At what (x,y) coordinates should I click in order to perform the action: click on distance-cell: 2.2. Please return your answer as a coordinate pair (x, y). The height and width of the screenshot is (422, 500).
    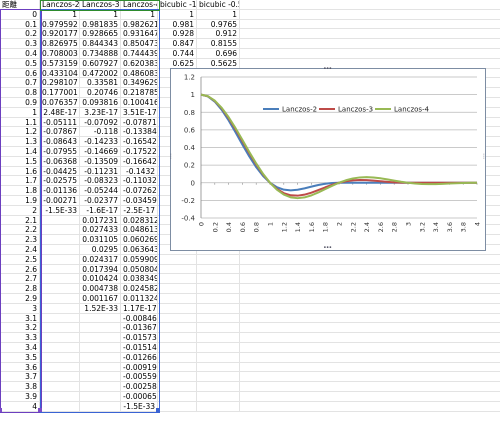
    Looking at the image, I should click on (20, 230).